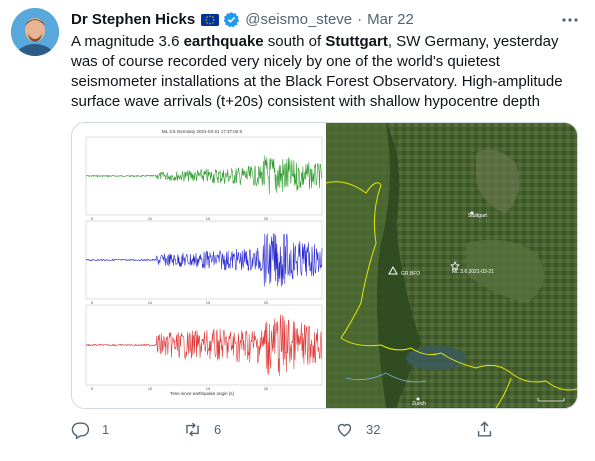  Describe the element at coordinates (419, 404) in the screenshot. I see `map-label-zurich: Zurich` at that location.